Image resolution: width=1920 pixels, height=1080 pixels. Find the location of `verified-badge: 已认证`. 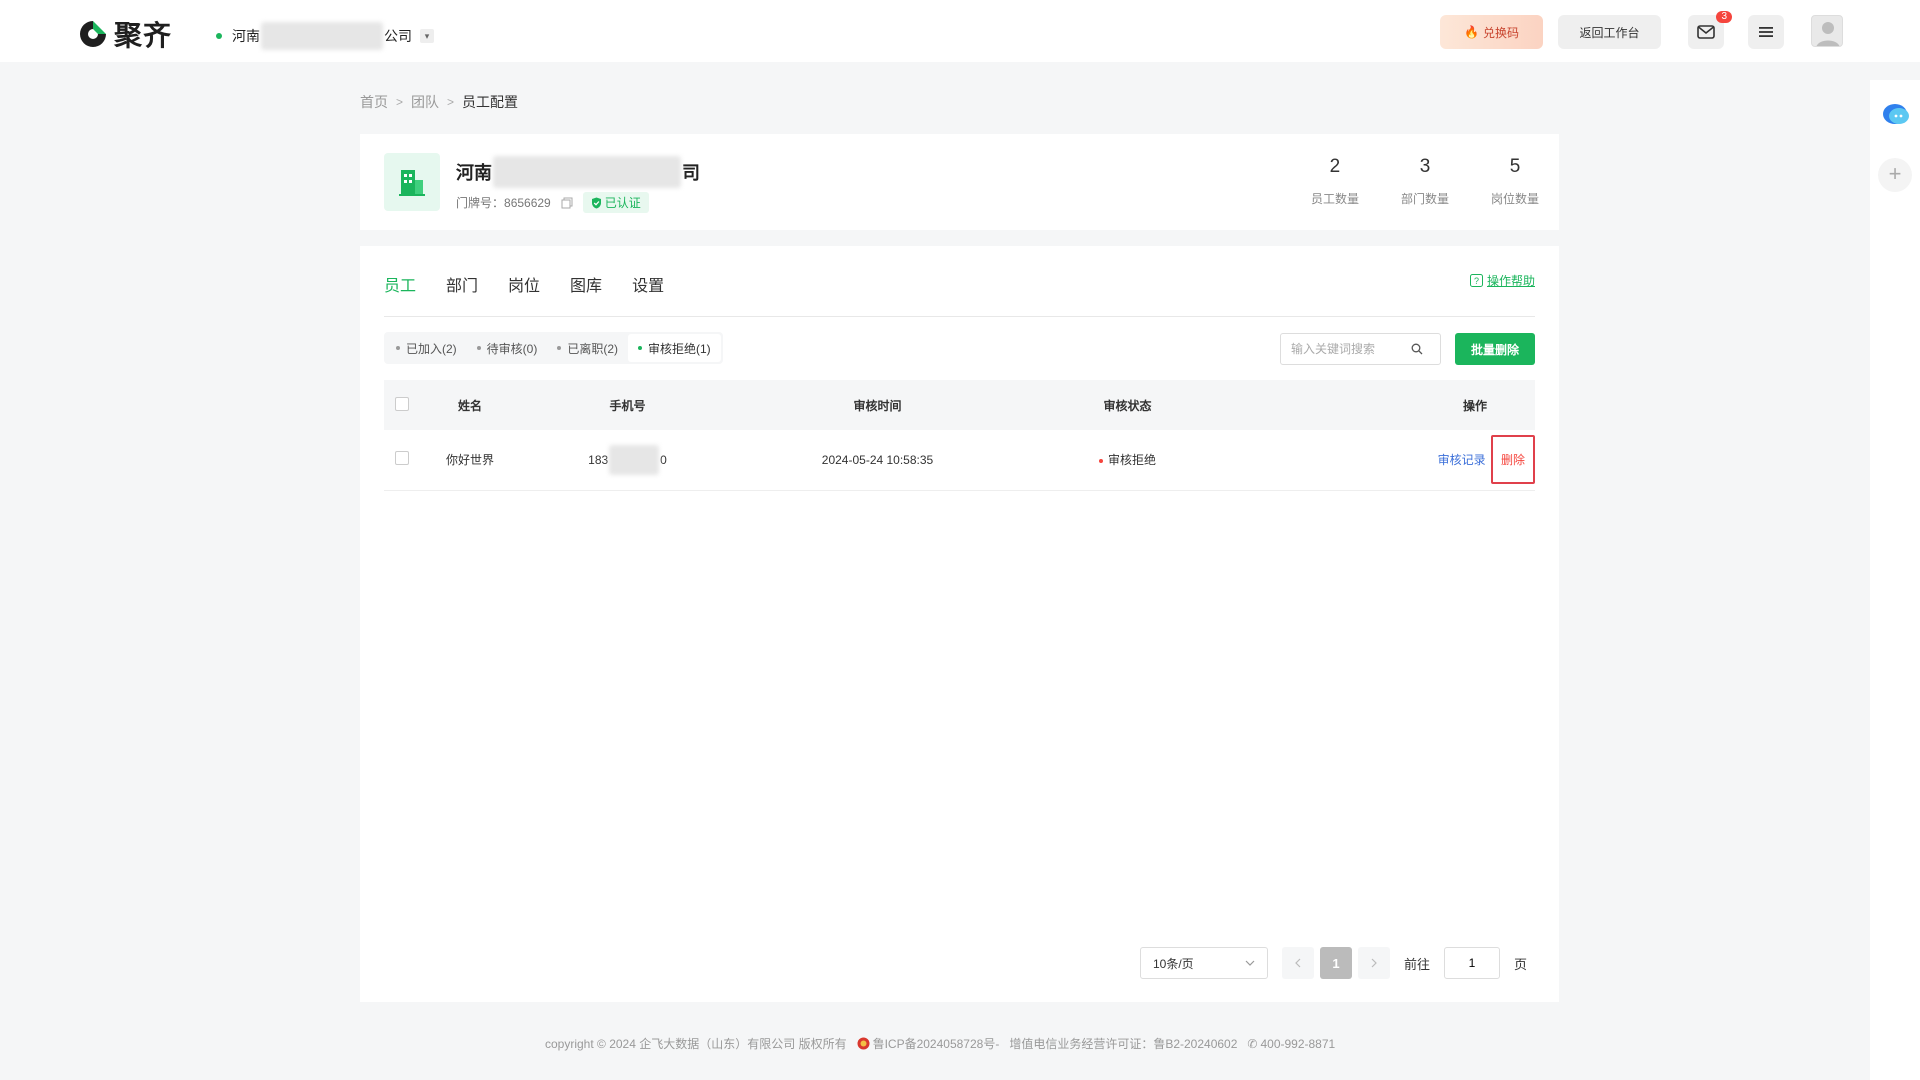

verified-badge: 已认证 is located at coordinates (615, 202).